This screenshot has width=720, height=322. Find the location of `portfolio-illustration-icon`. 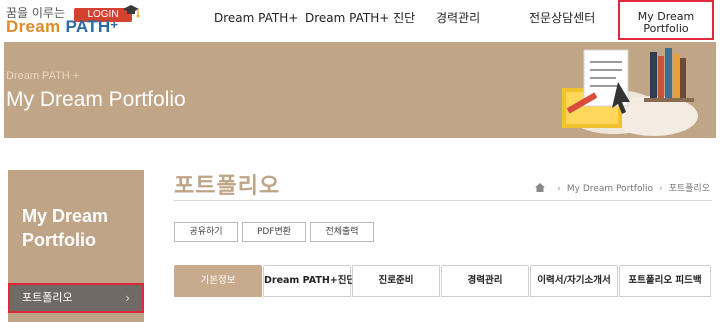

portfolio-illustration-icon is located at coordinates (630, 92).